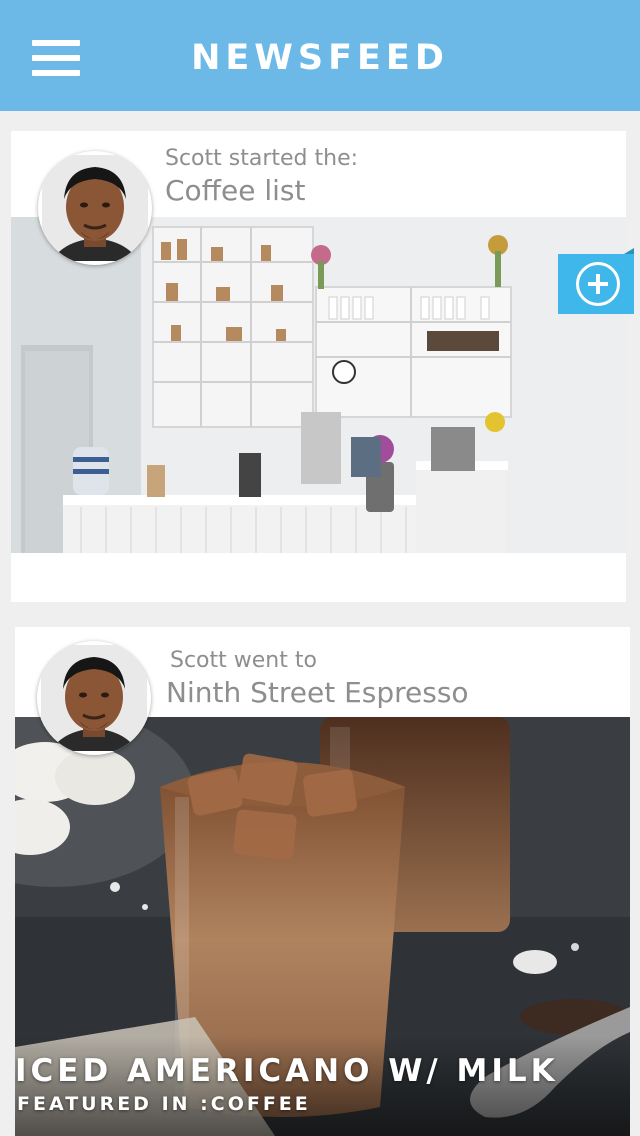  I want to click on place-link: Ninth Street Espresso, so click(317, 692).